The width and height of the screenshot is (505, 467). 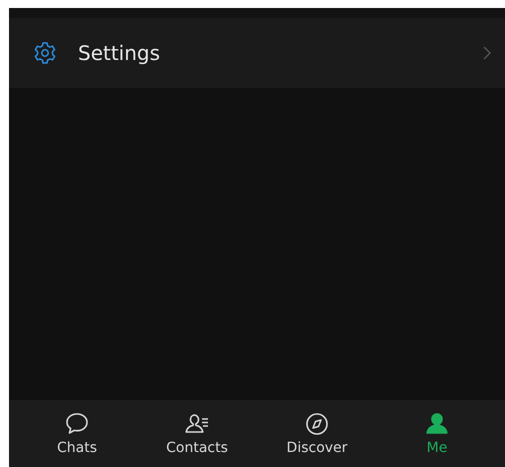 I want to click on tab: Me, so click(x=437, y=433).